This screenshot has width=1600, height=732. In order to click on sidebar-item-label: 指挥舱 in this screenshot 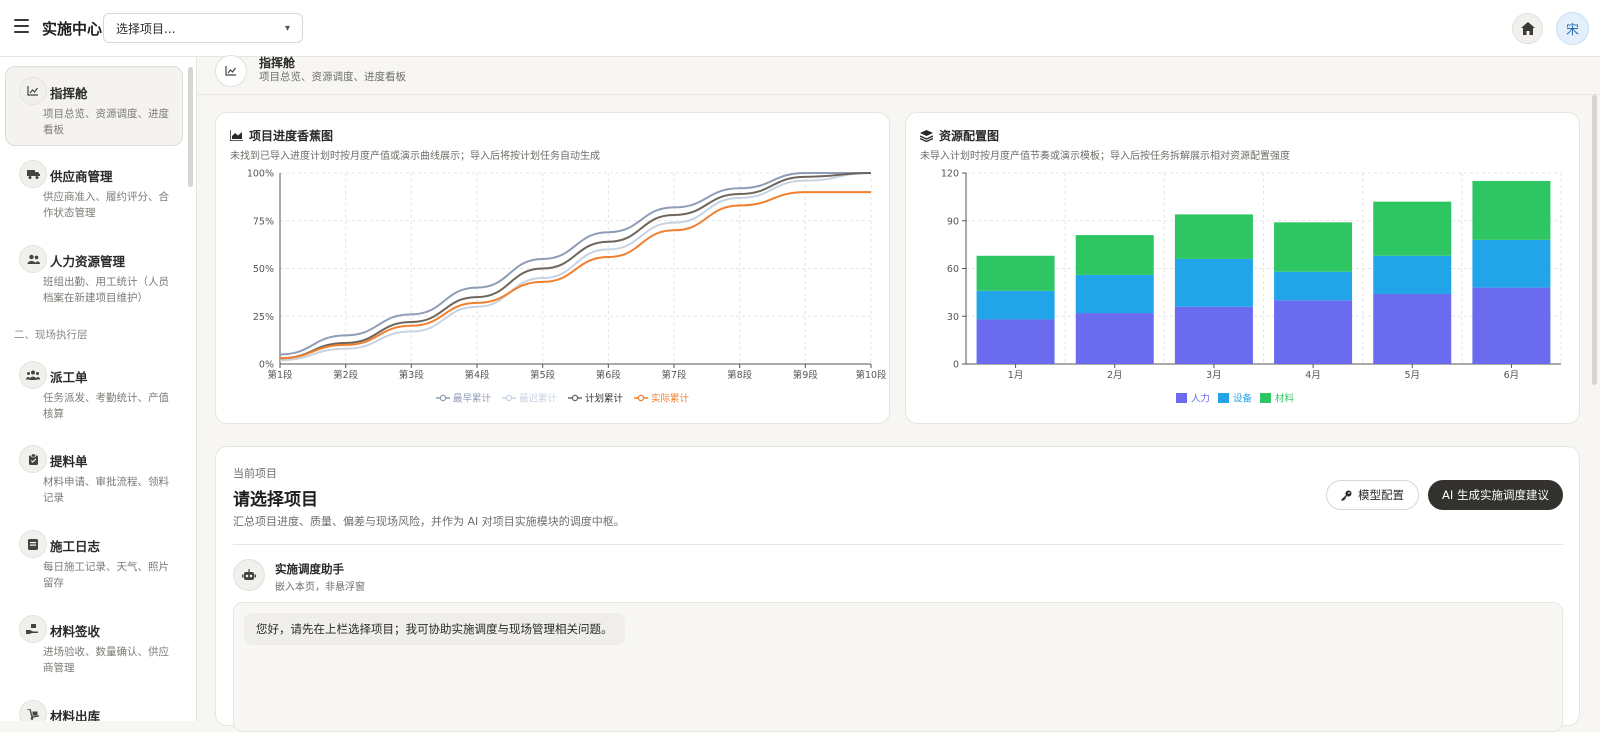, I will do `click(69, 93)`.